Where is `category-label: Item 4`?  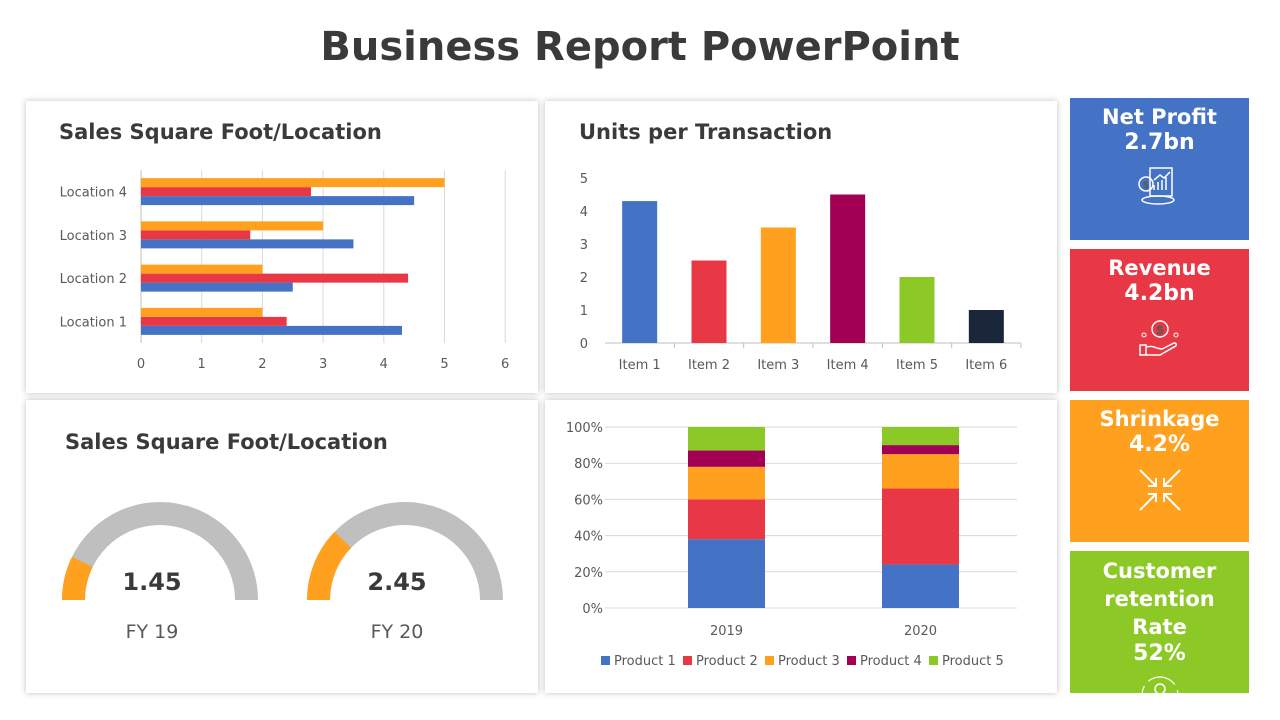 category-label: Item 4 is located at coordinates (848, 365).